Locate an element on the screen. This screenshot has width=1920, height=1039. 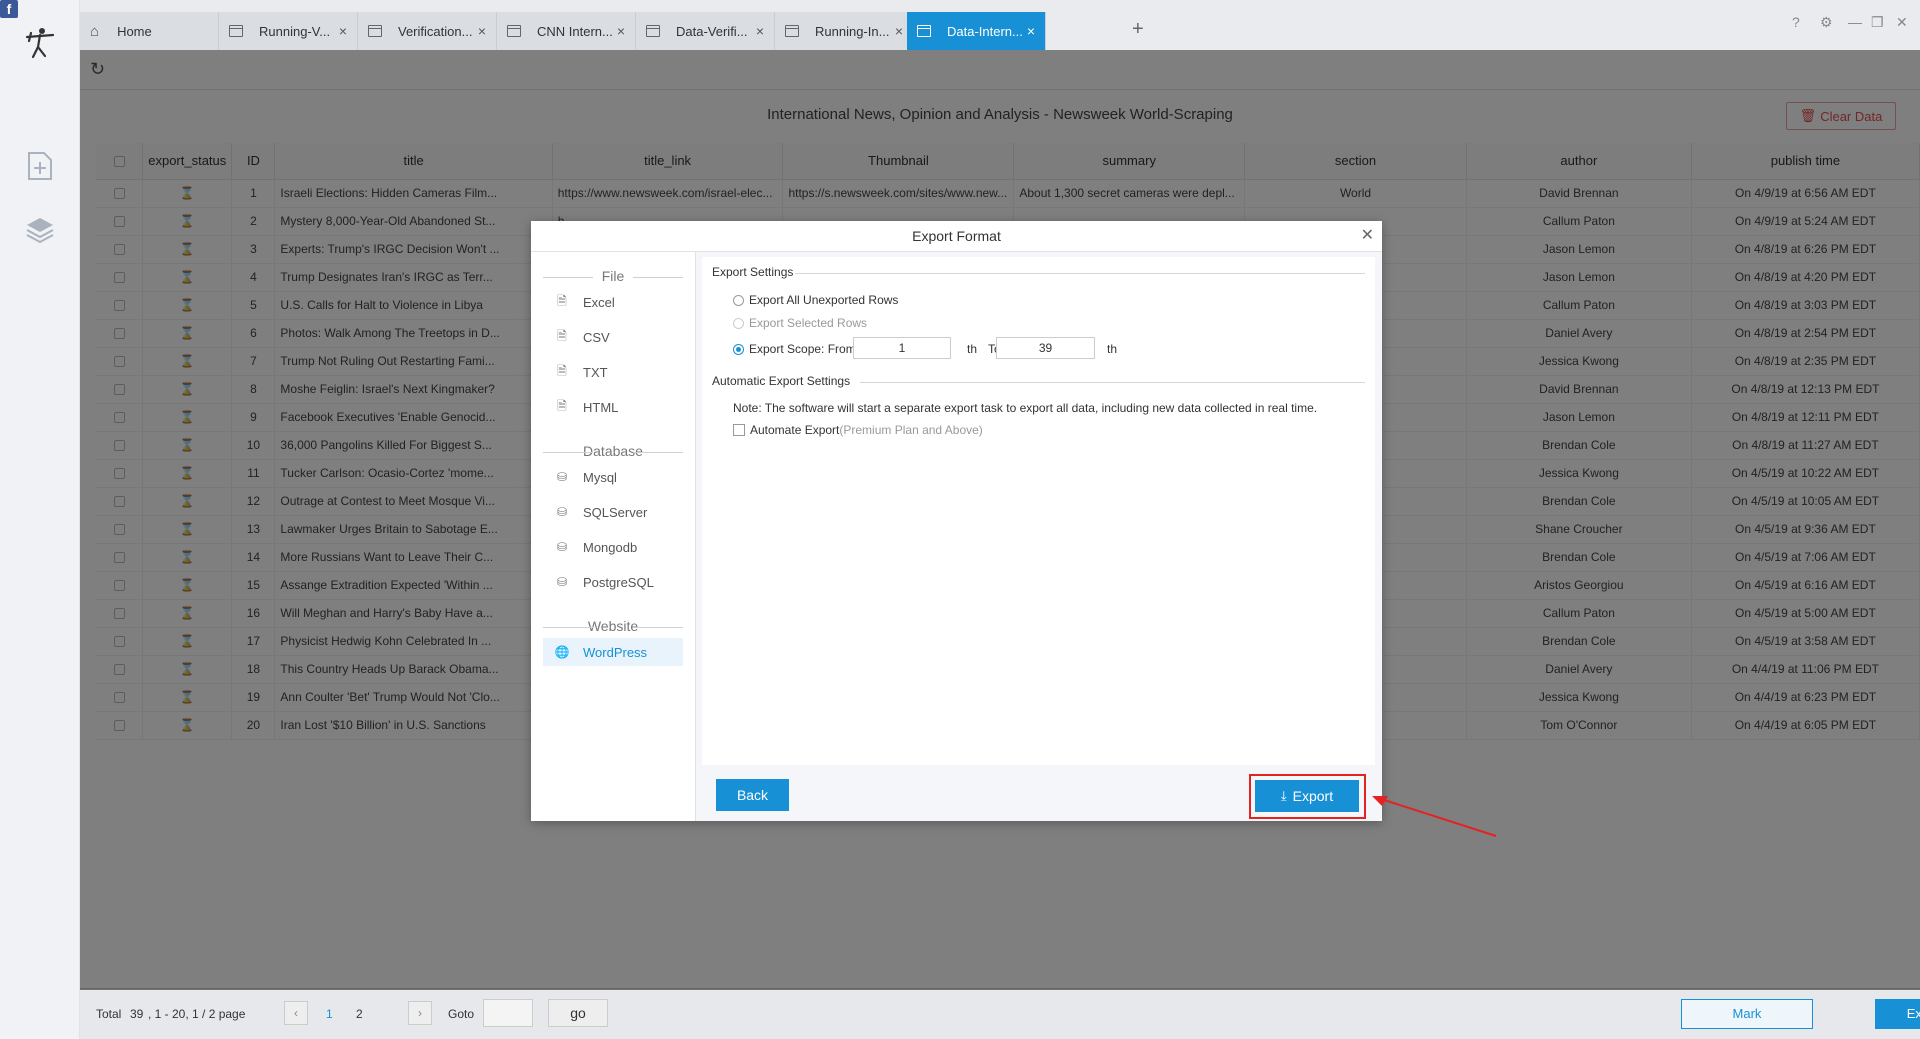
format-item-mongodb: ⛁ Mongodb is located at coordinates (613, 547).